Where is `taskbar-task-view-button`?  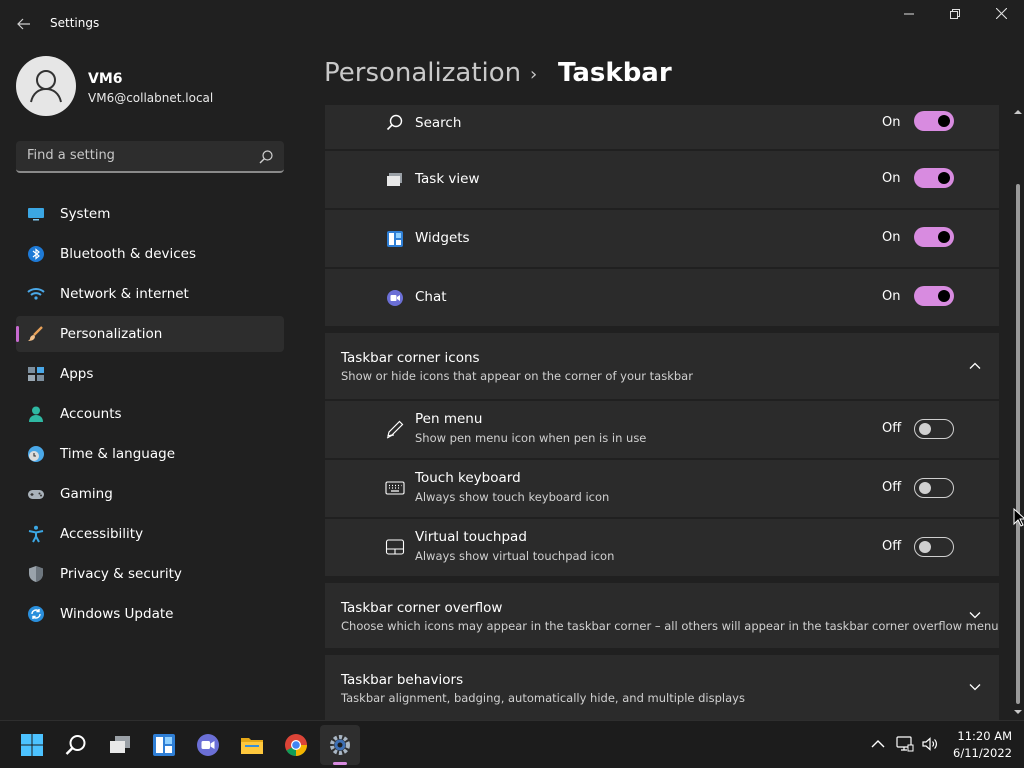
taskbar-task-view-button is located at coordinates (120, 745).